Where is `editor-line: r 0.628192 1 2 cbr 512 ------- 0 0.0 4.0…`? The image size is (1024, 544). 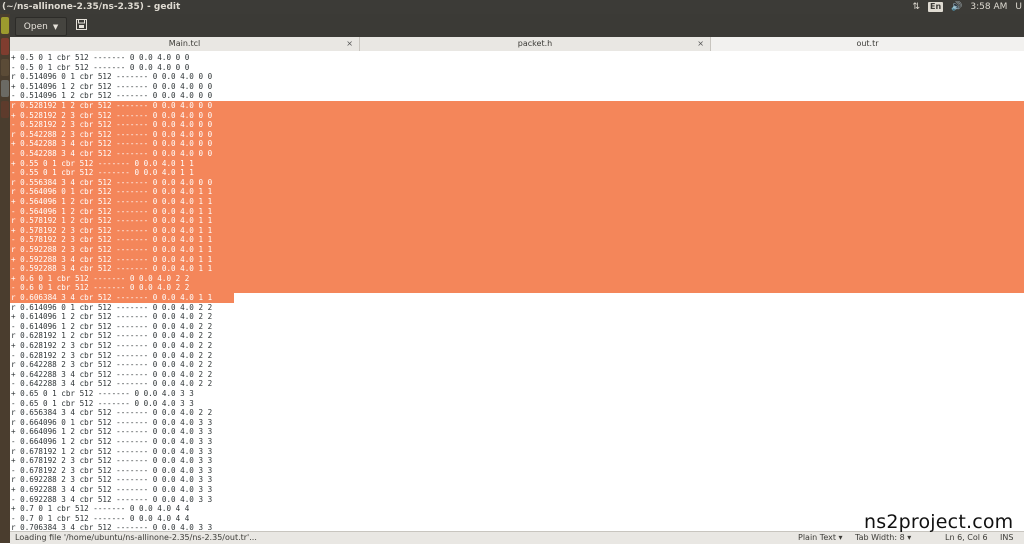
editor-line: r 0.628192 1 2 cbr 512 ------- 0 0.0 4.0… is located at coordinates (111, 336).